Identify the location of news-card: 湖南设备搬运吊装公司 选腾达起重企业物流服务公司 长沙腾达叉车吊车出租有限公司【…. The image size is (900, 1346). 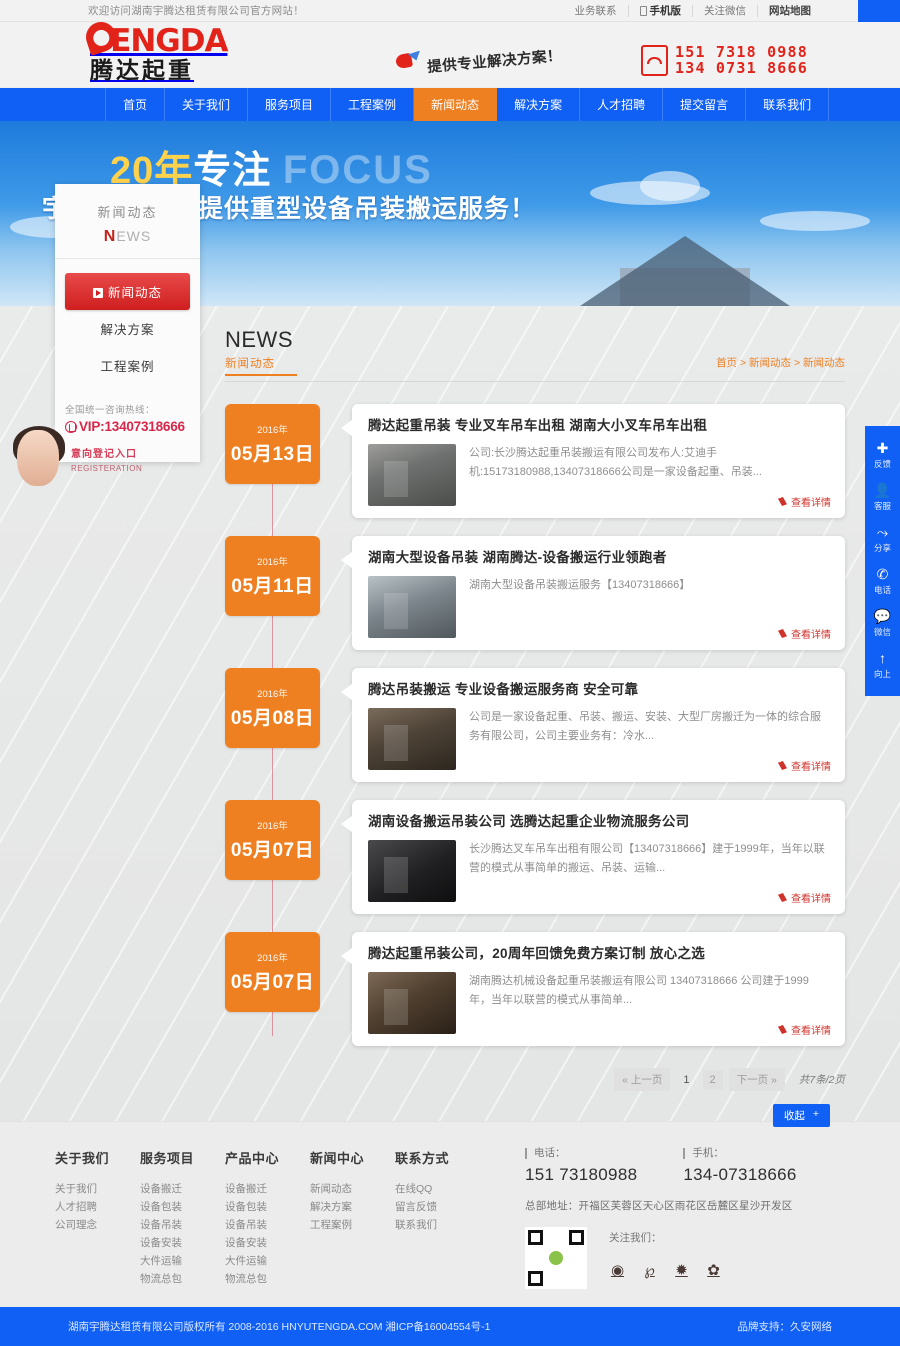
(593, 857).